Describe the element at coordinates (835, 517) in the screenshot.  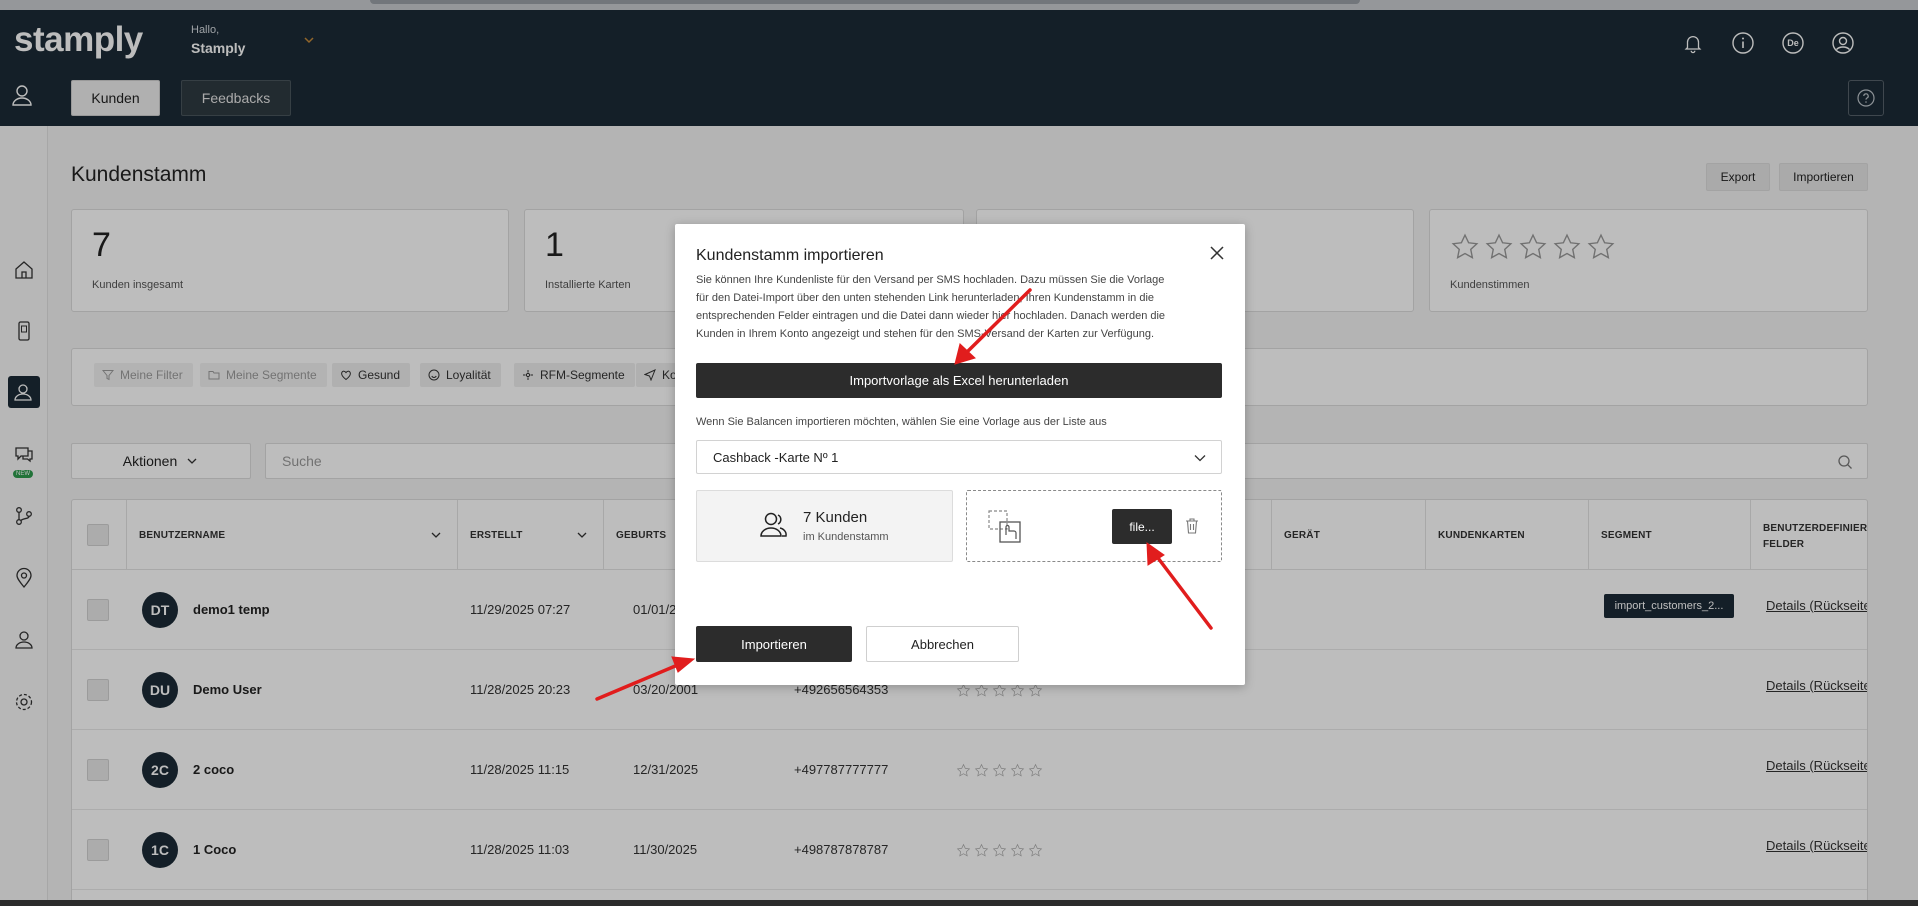
I see `customer-count: 7 Kunden` at that location.